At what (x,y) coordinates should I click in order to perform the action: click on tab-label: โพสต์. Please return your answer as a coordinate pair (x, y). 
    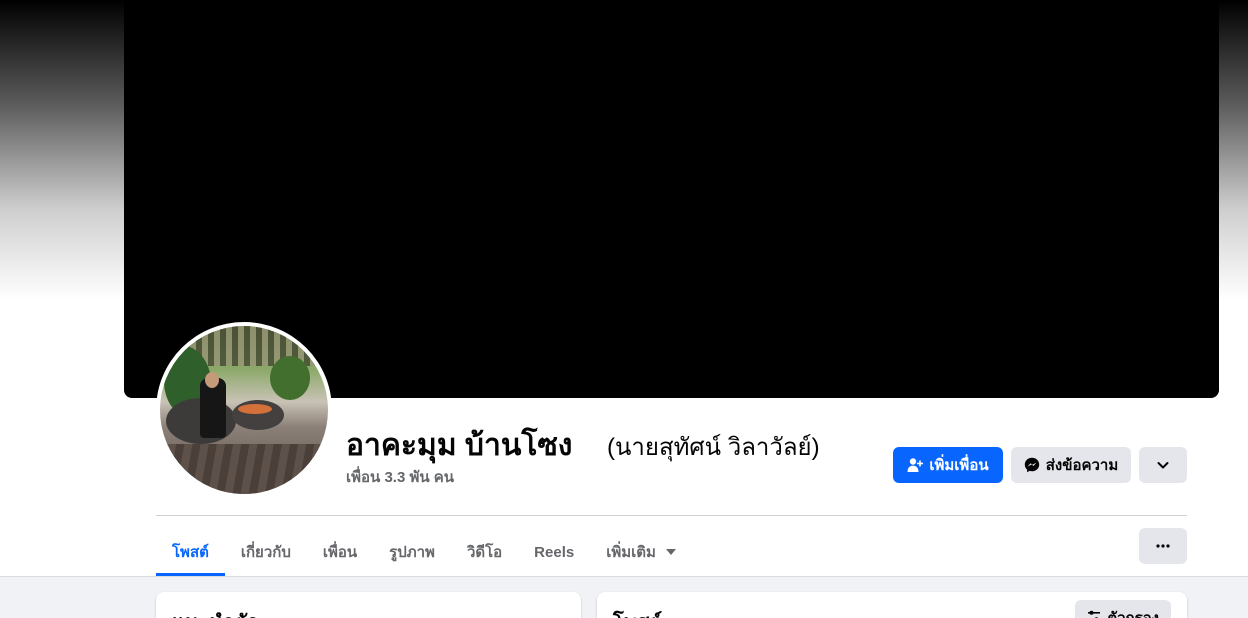
    Looking at the image, I should click on (190, 552).